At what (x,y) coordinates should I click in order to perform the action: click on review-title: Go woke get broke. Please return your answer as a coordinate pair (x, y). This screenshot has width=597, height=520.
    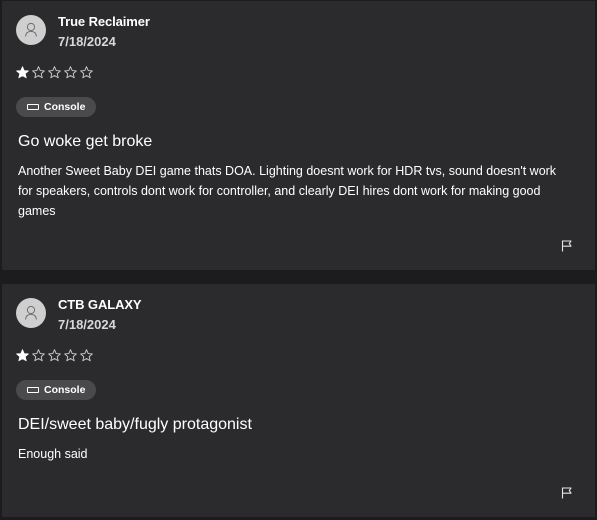
    Looking at the image, I should click on (85, 141).